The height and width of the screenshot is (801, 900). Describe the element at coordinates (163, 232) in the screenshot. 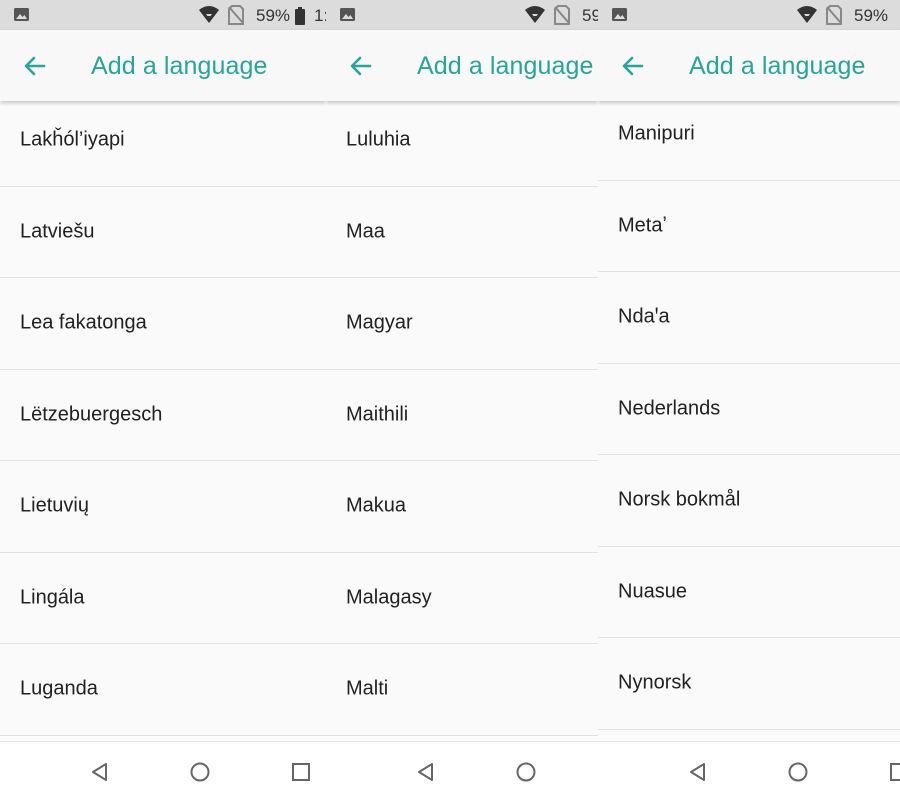

I see `language-item: Latviešu` at that location.